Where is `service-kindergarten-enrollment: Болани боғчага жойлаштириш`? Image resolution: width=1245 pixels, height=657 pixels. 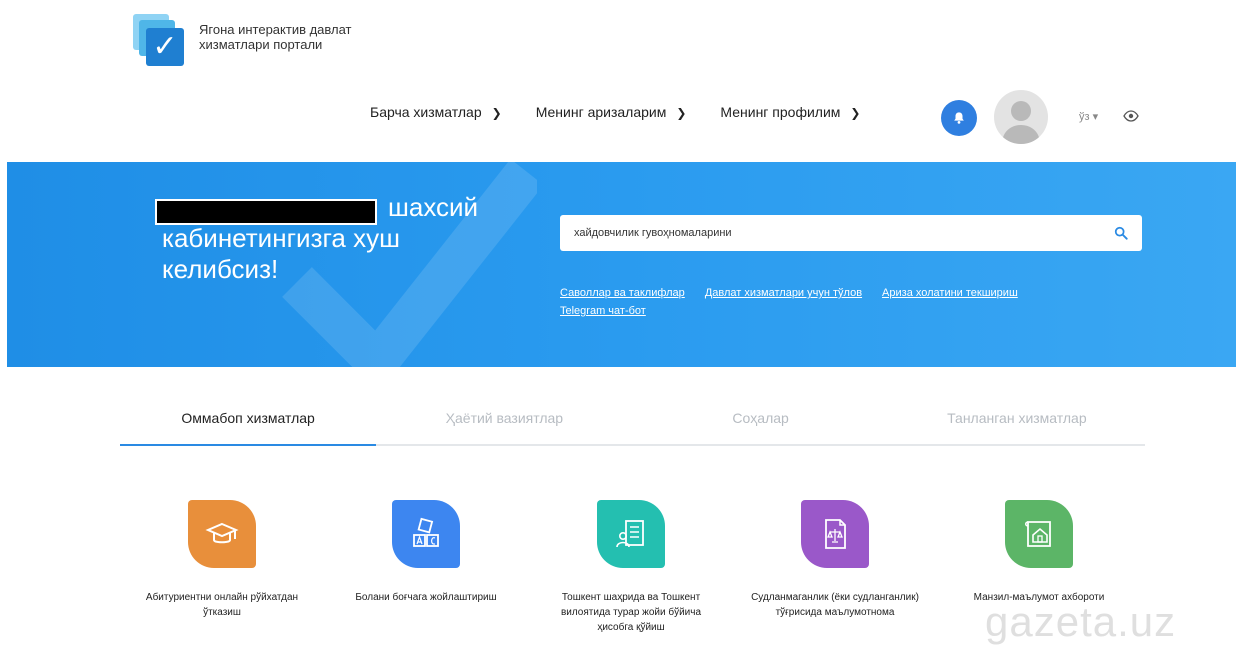 service-kindergarten-enrollment: Болани боғчага жойлаштириш is located at coordinates (426, 552).